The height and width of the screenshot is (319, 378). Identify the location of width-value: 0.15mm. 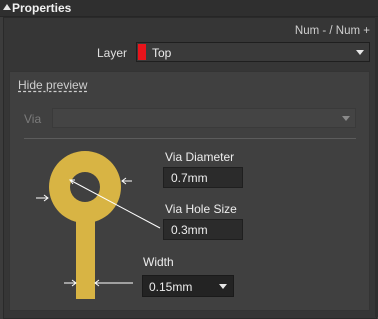
(171, 287).